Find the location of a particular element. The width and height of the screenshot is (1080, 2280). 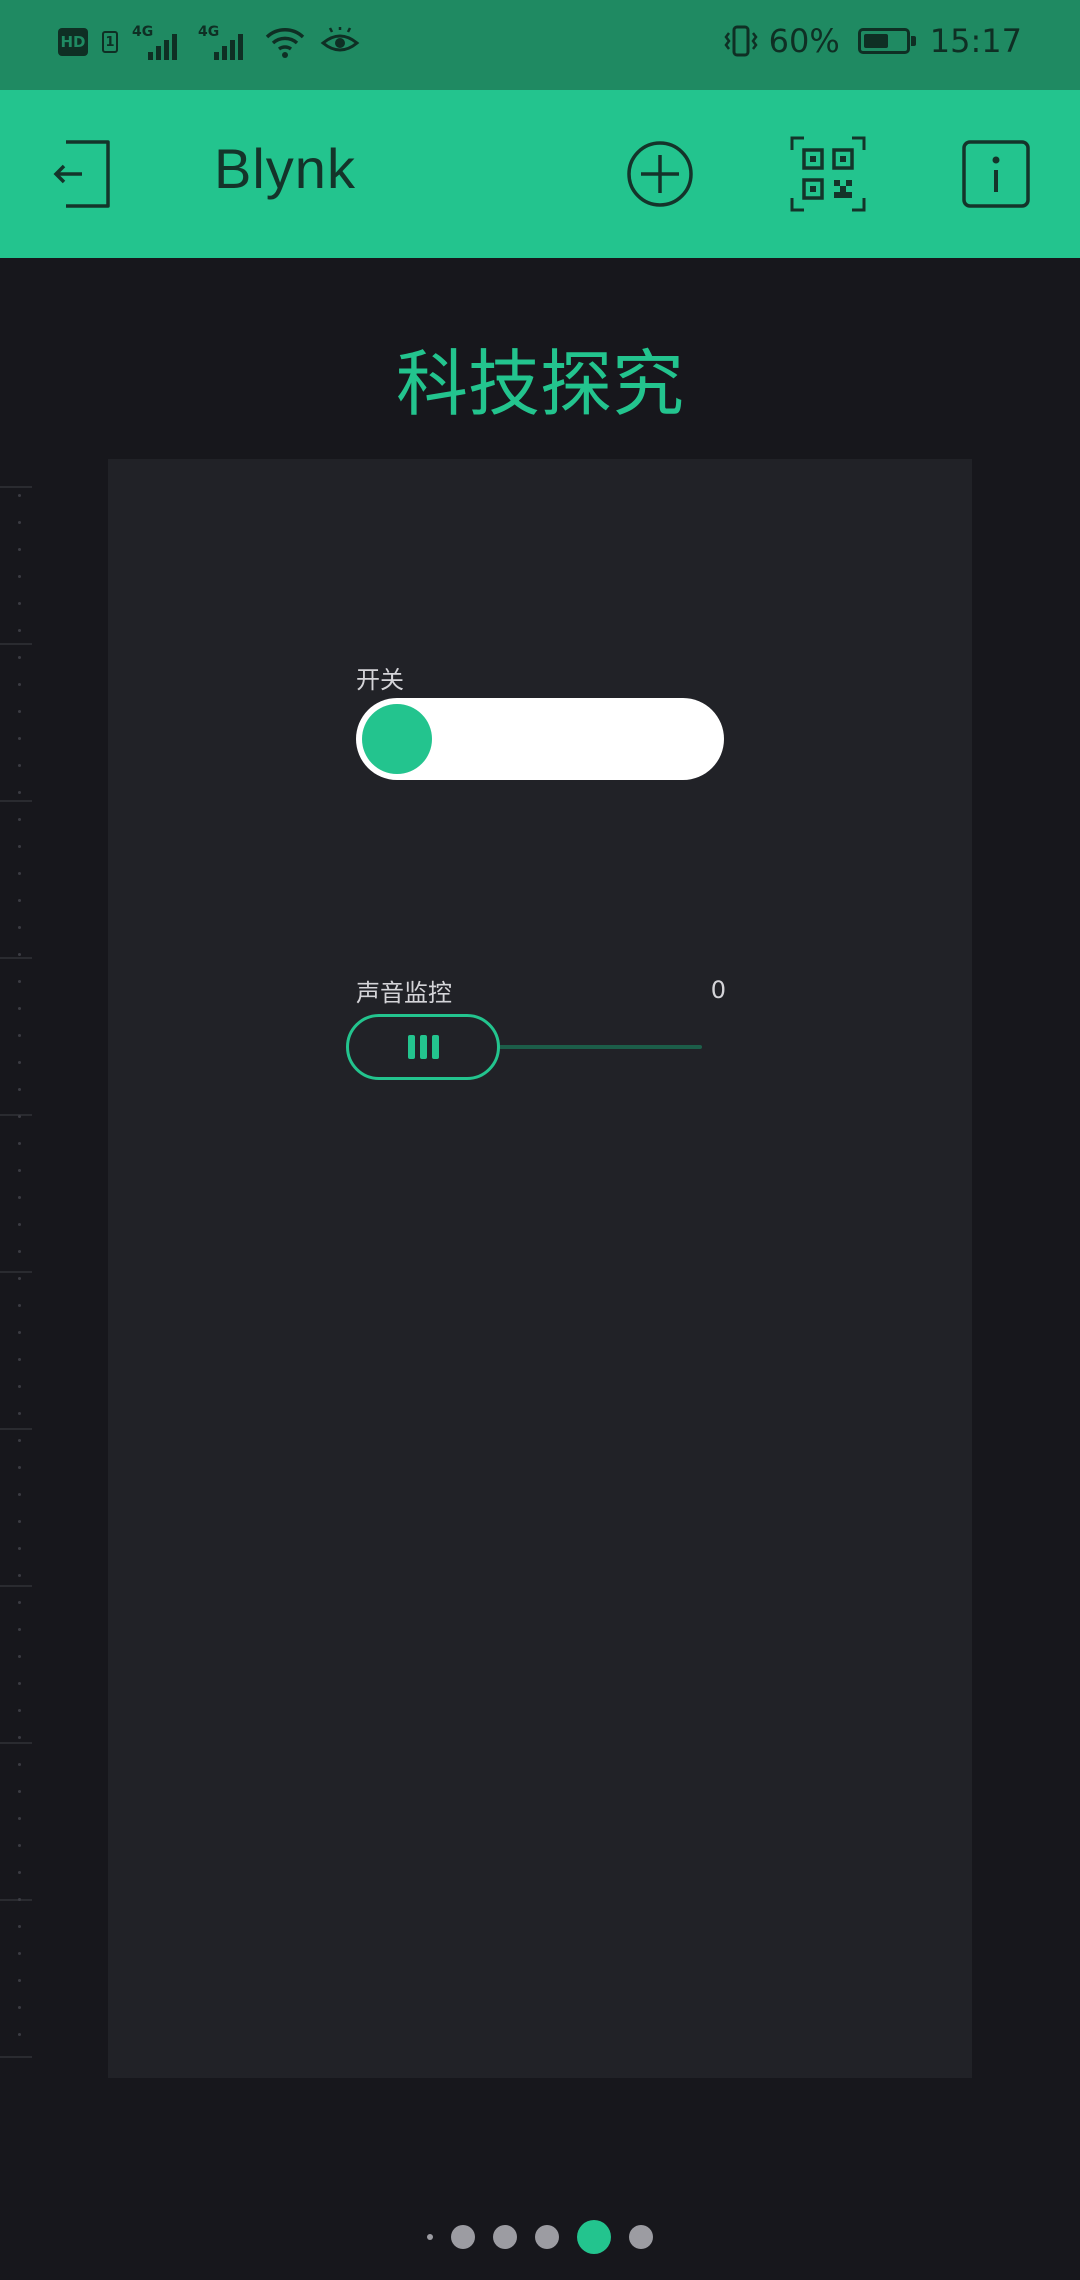

exit-icon is located at coordinates (81, 174).